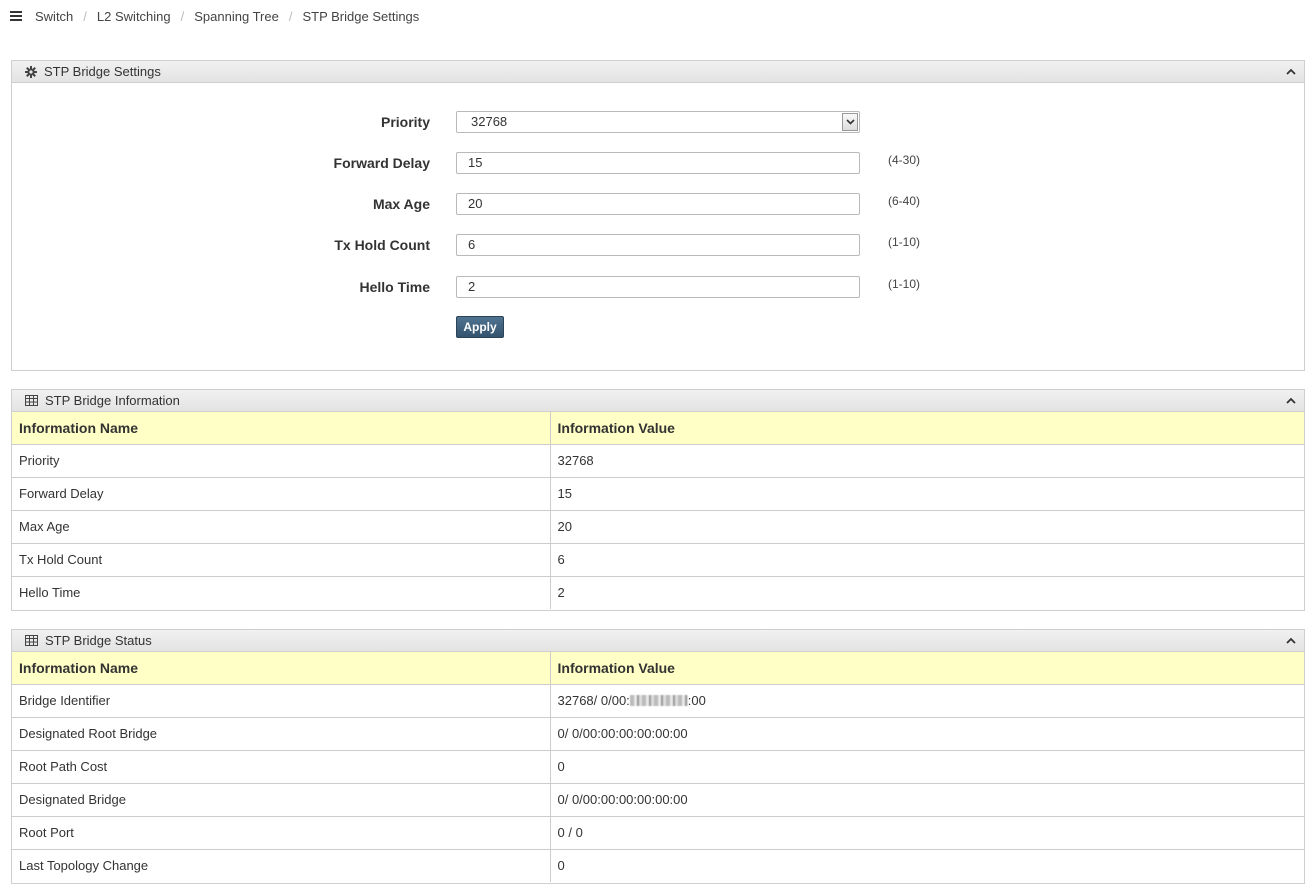 The height and width of the screenshot is (892, 1314). I want to click on hello-time-range: (1-10), so click(904, 284).